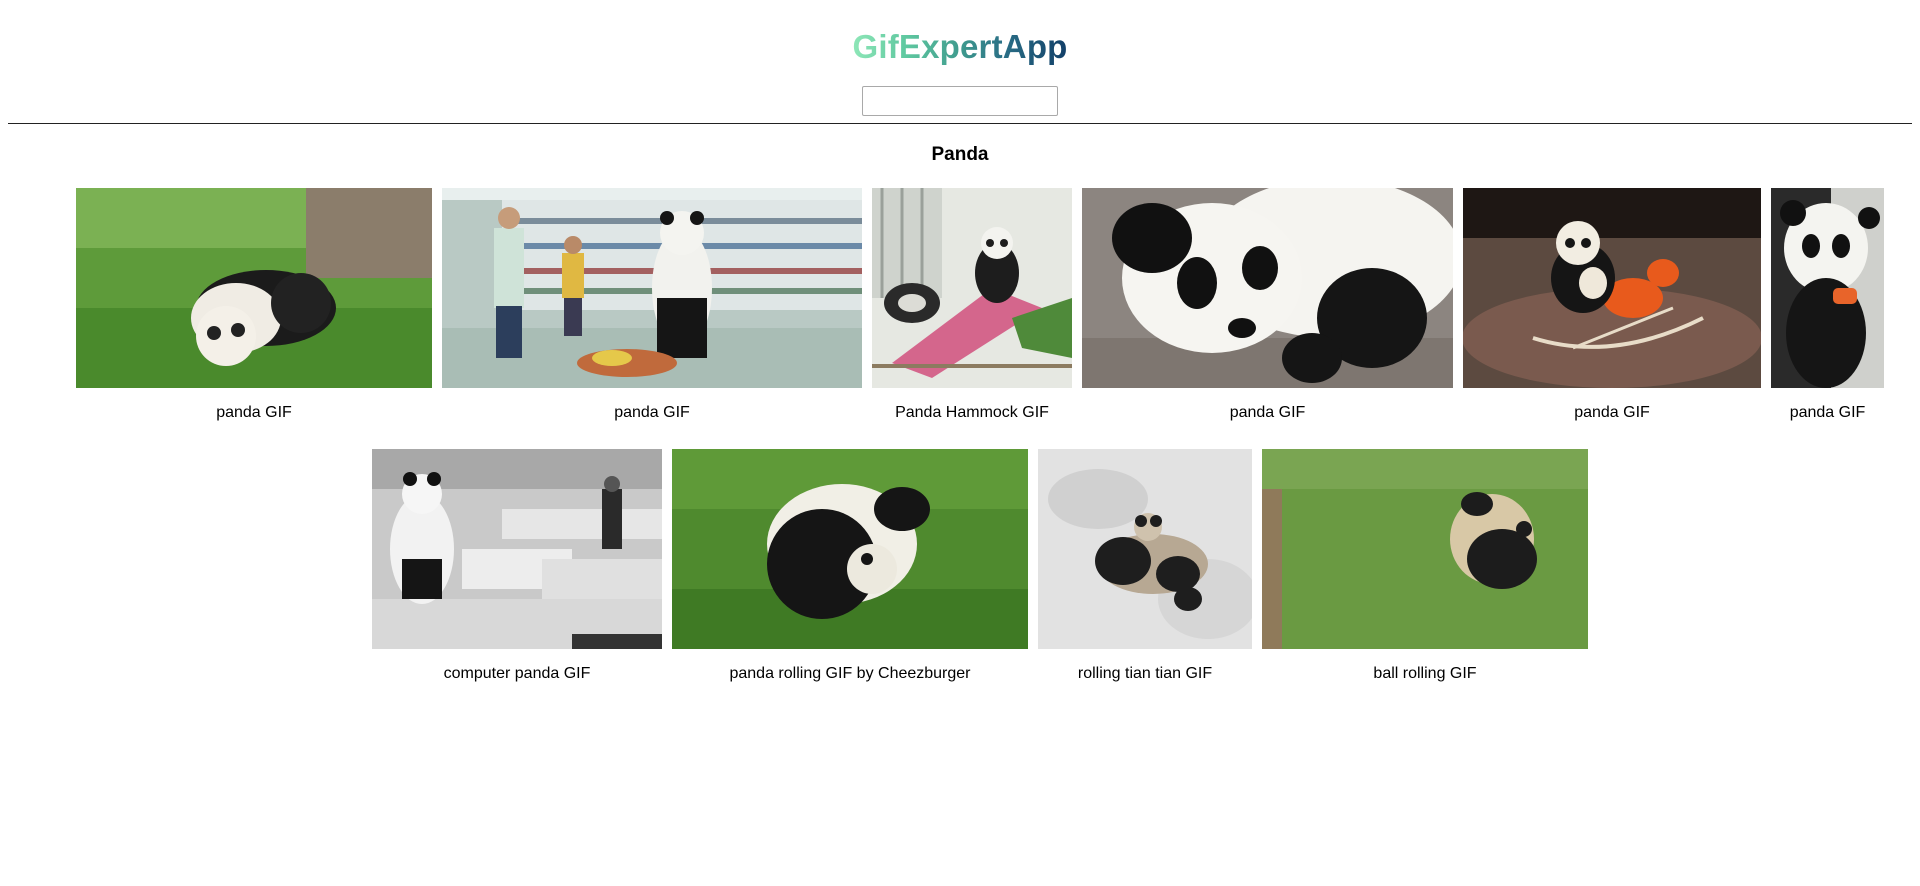 The width and height of the screenshot is (1920, 886). Describe the element at coordinates (1145, 549) in the screenshot. I see `panda-snow-image` at that location.